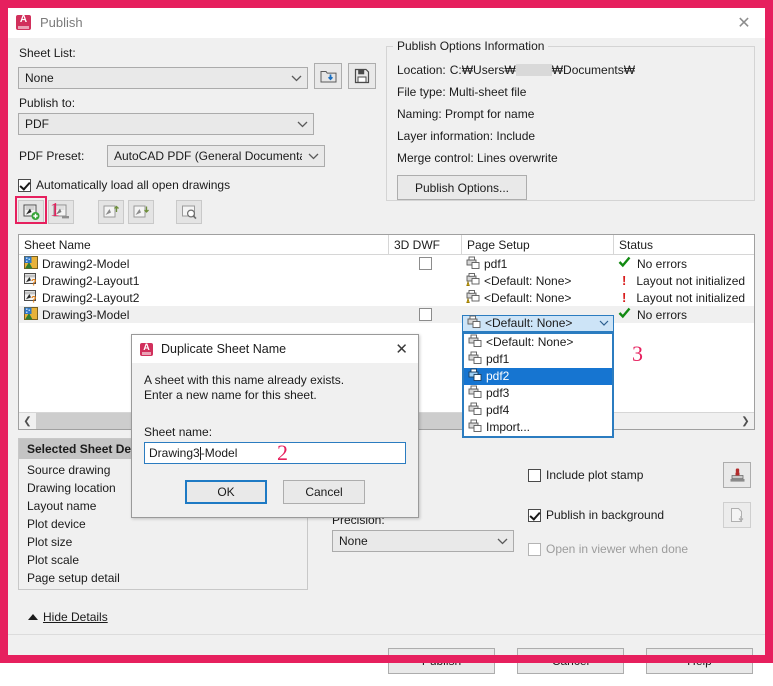 The width and height of the screenshot is (773, 686). I want to click on move-sheet-down-button, so click(141, 212).